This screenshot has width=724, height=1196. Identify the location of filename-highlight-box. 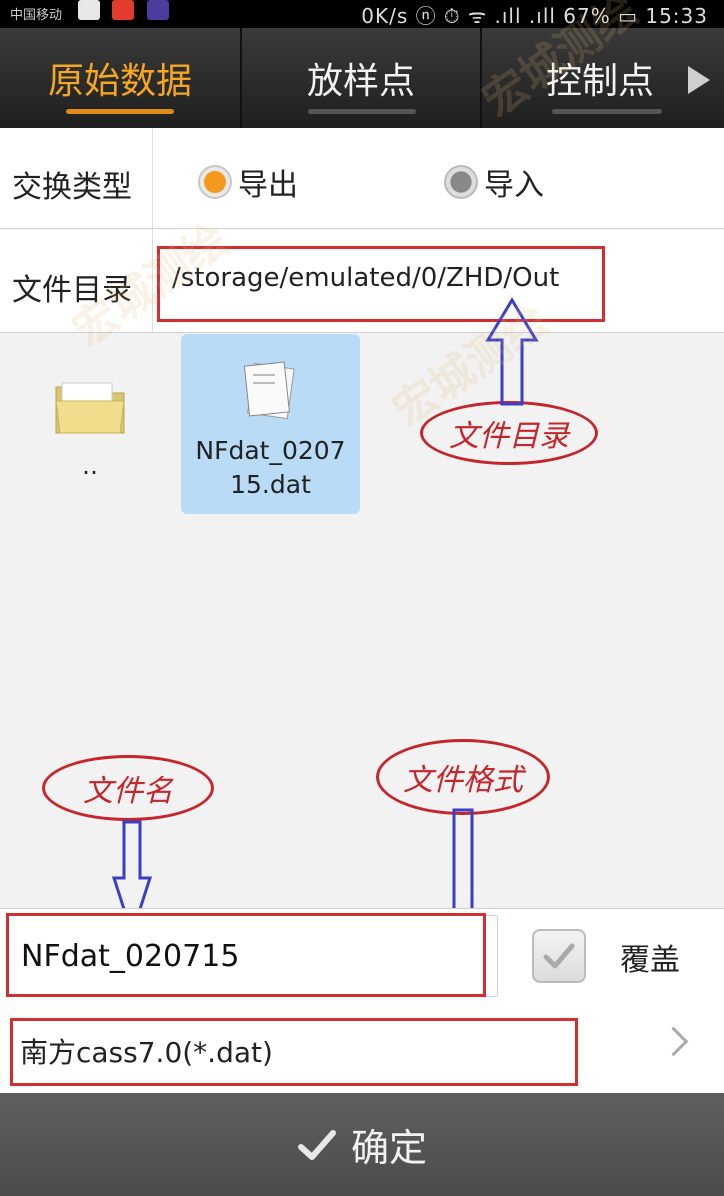
(246, 955).